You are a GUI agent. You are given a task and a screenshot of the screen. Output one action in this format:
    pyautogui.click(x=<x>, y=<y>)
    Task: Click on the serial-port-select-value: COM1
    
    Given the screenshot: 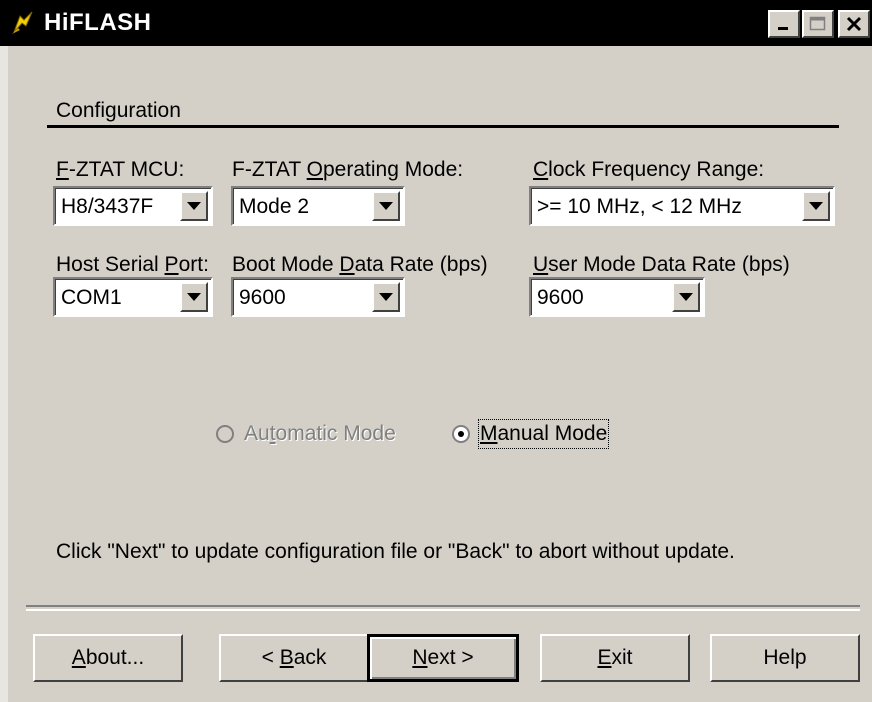 What is the action you would take?
    pyautogui.click(x=91, y=297)
    